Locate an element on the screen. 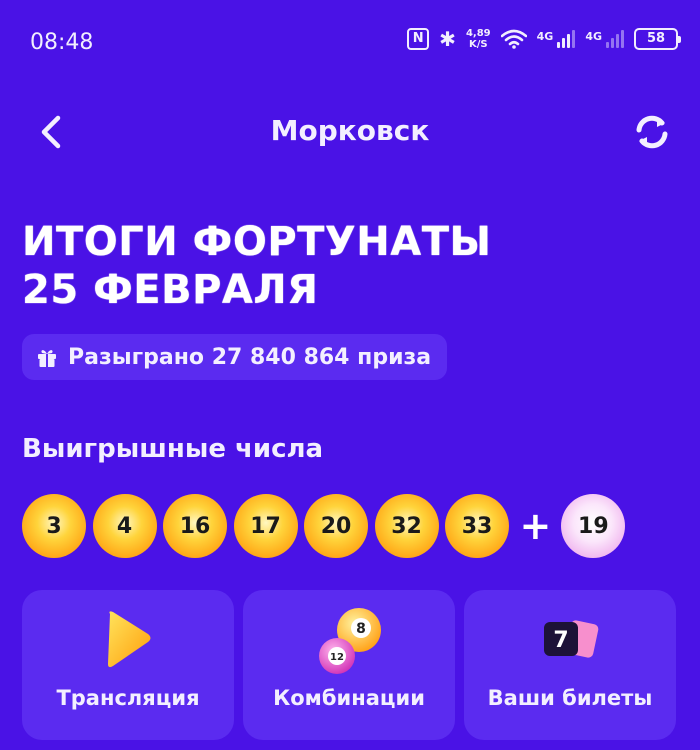  status-time: 08:48 is located at coordinates (62, 42).